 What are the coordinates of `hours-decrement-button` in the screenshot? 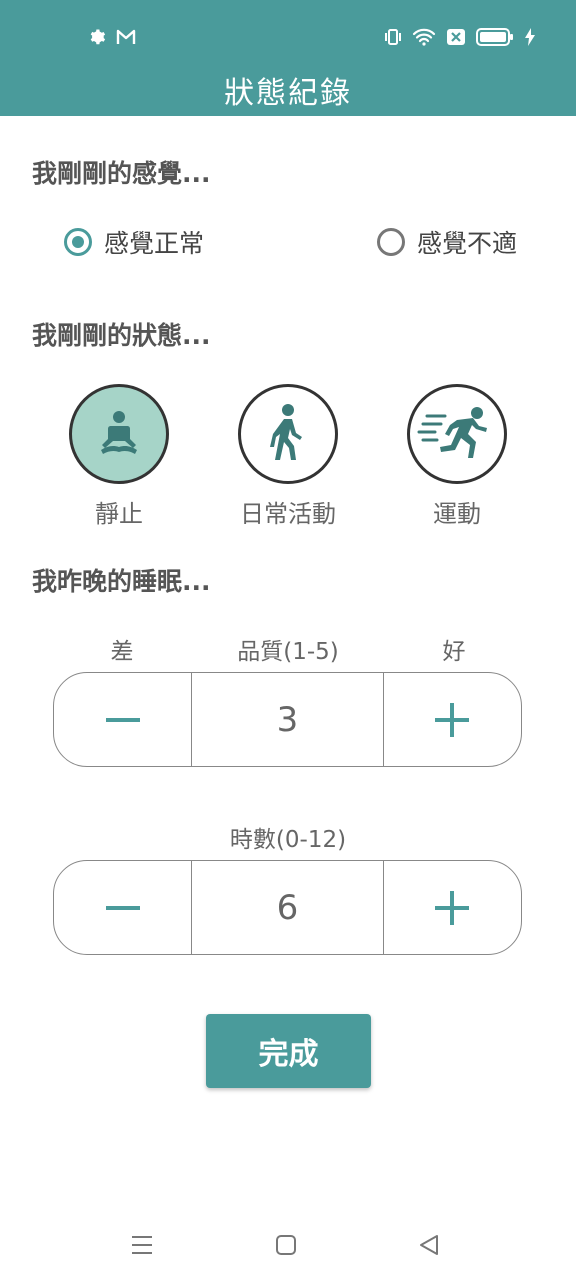 It's located at (122, 907).